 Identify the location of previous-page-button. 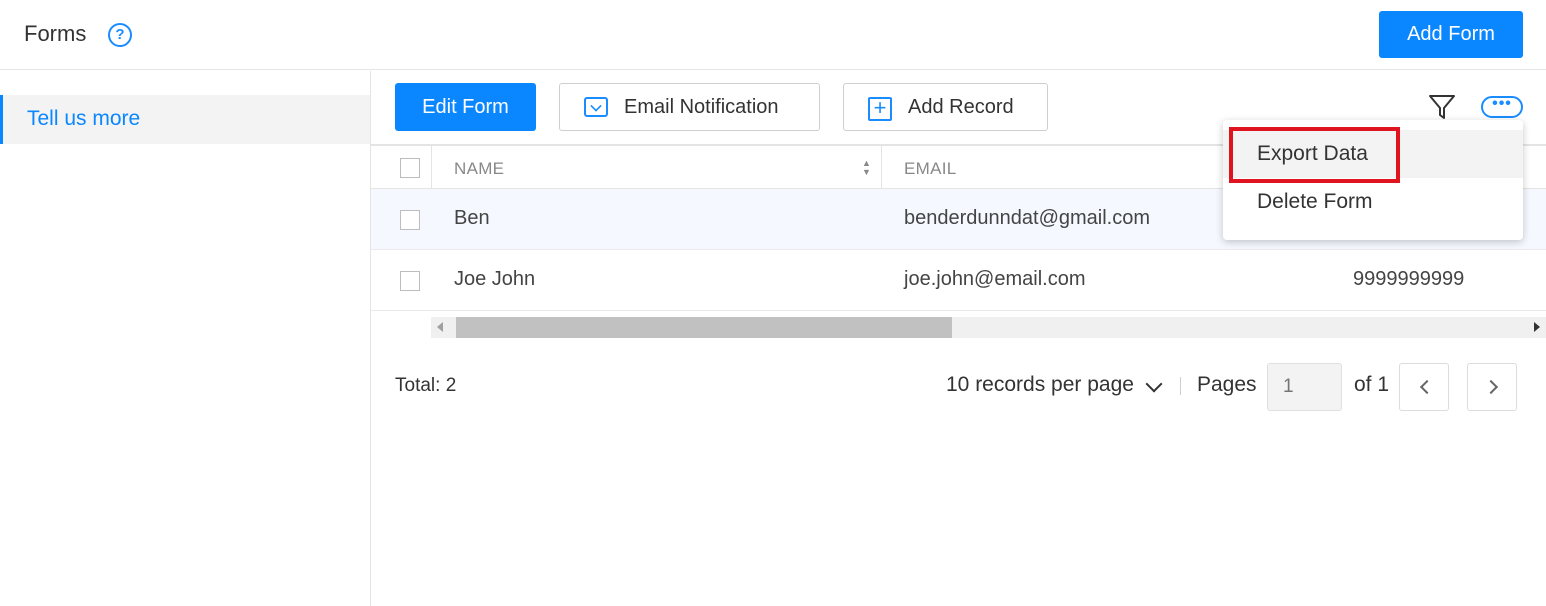
(1424, 387).